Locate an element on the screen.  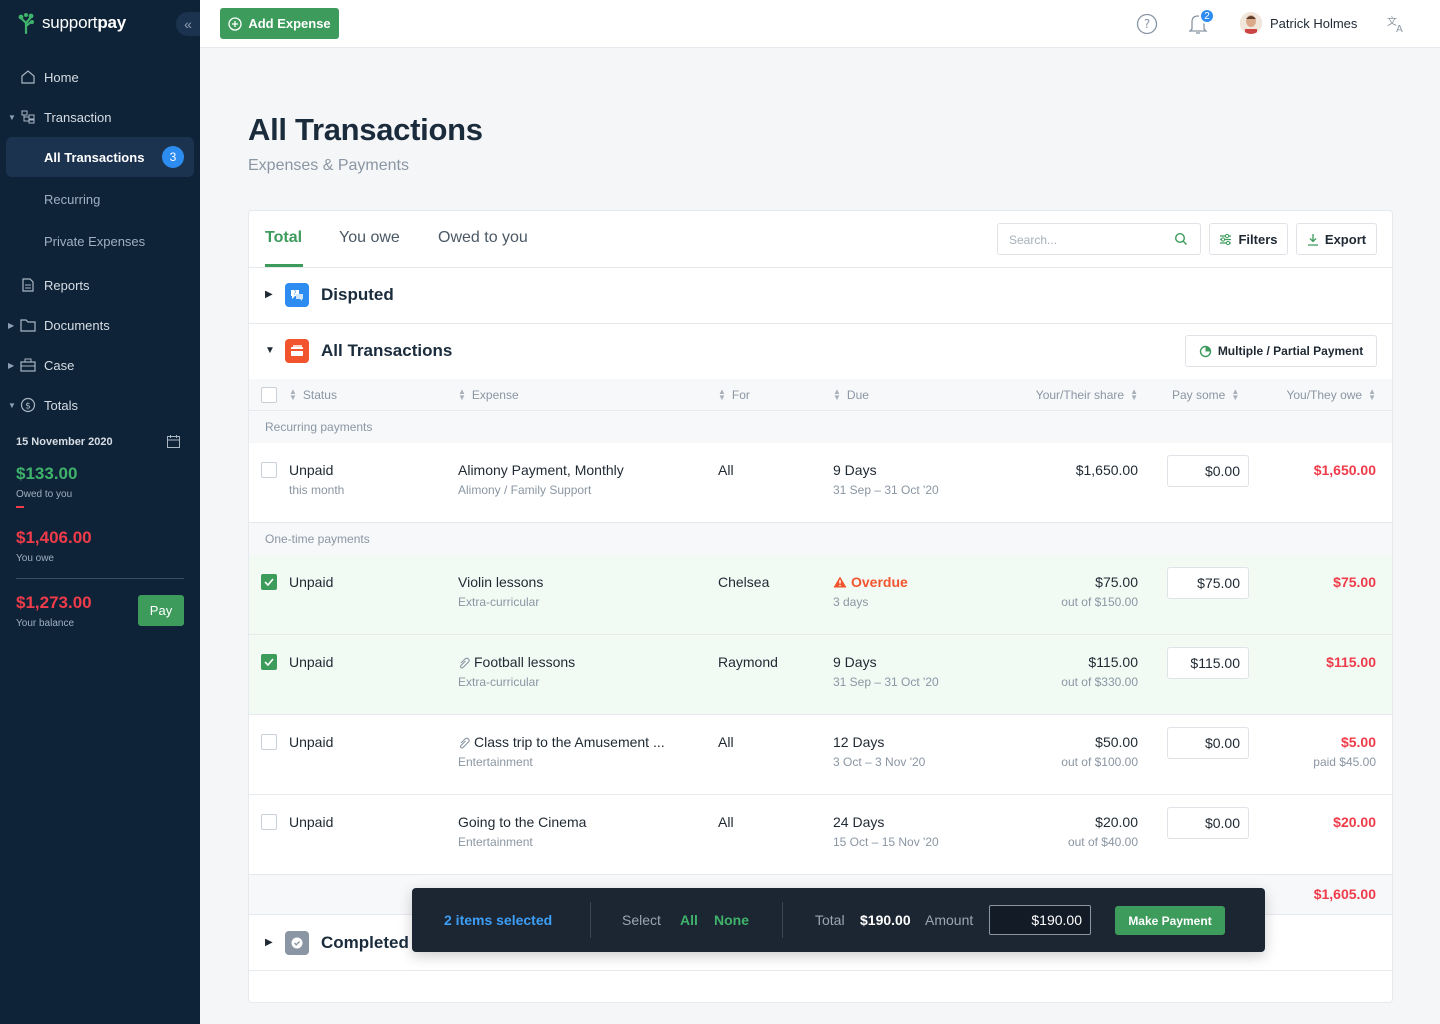
column-header-status: ▲ ▼ Status is located at coordinates (313, 395).